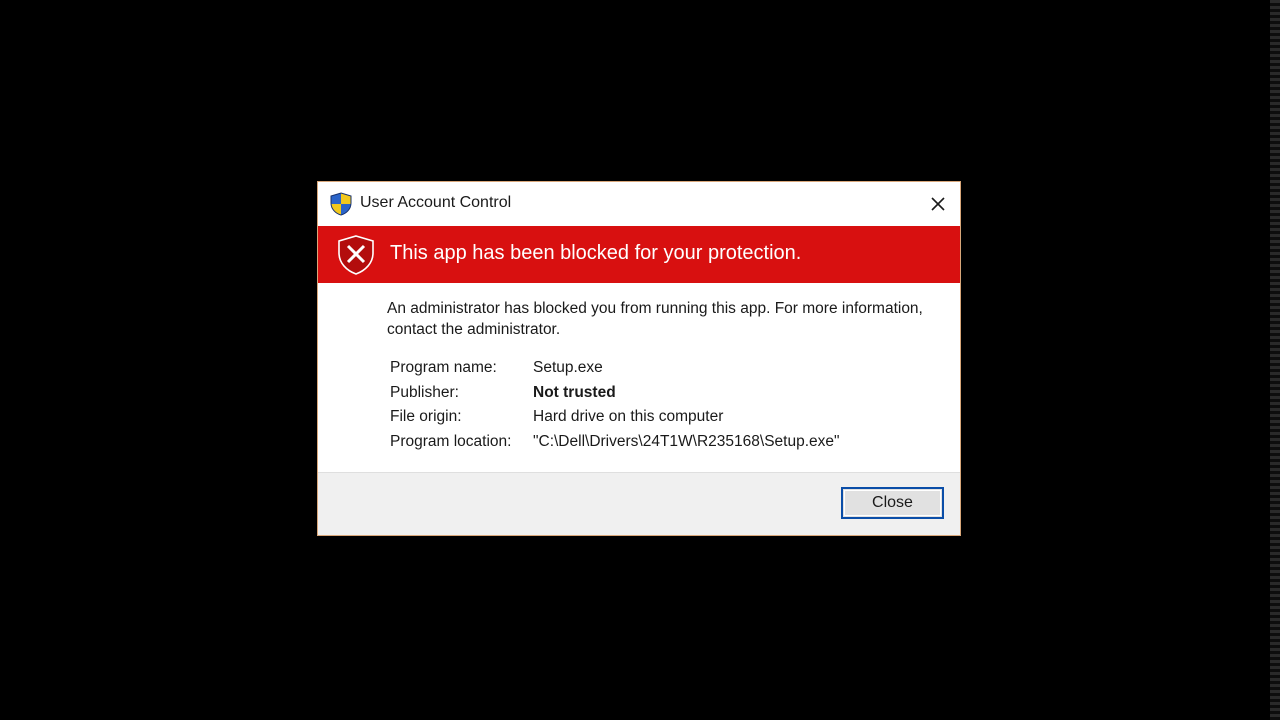  What do you see at coordinates (356, 255) in the screenshot?
I see `blocked-shield-icon` at bounding box center [356, 255].